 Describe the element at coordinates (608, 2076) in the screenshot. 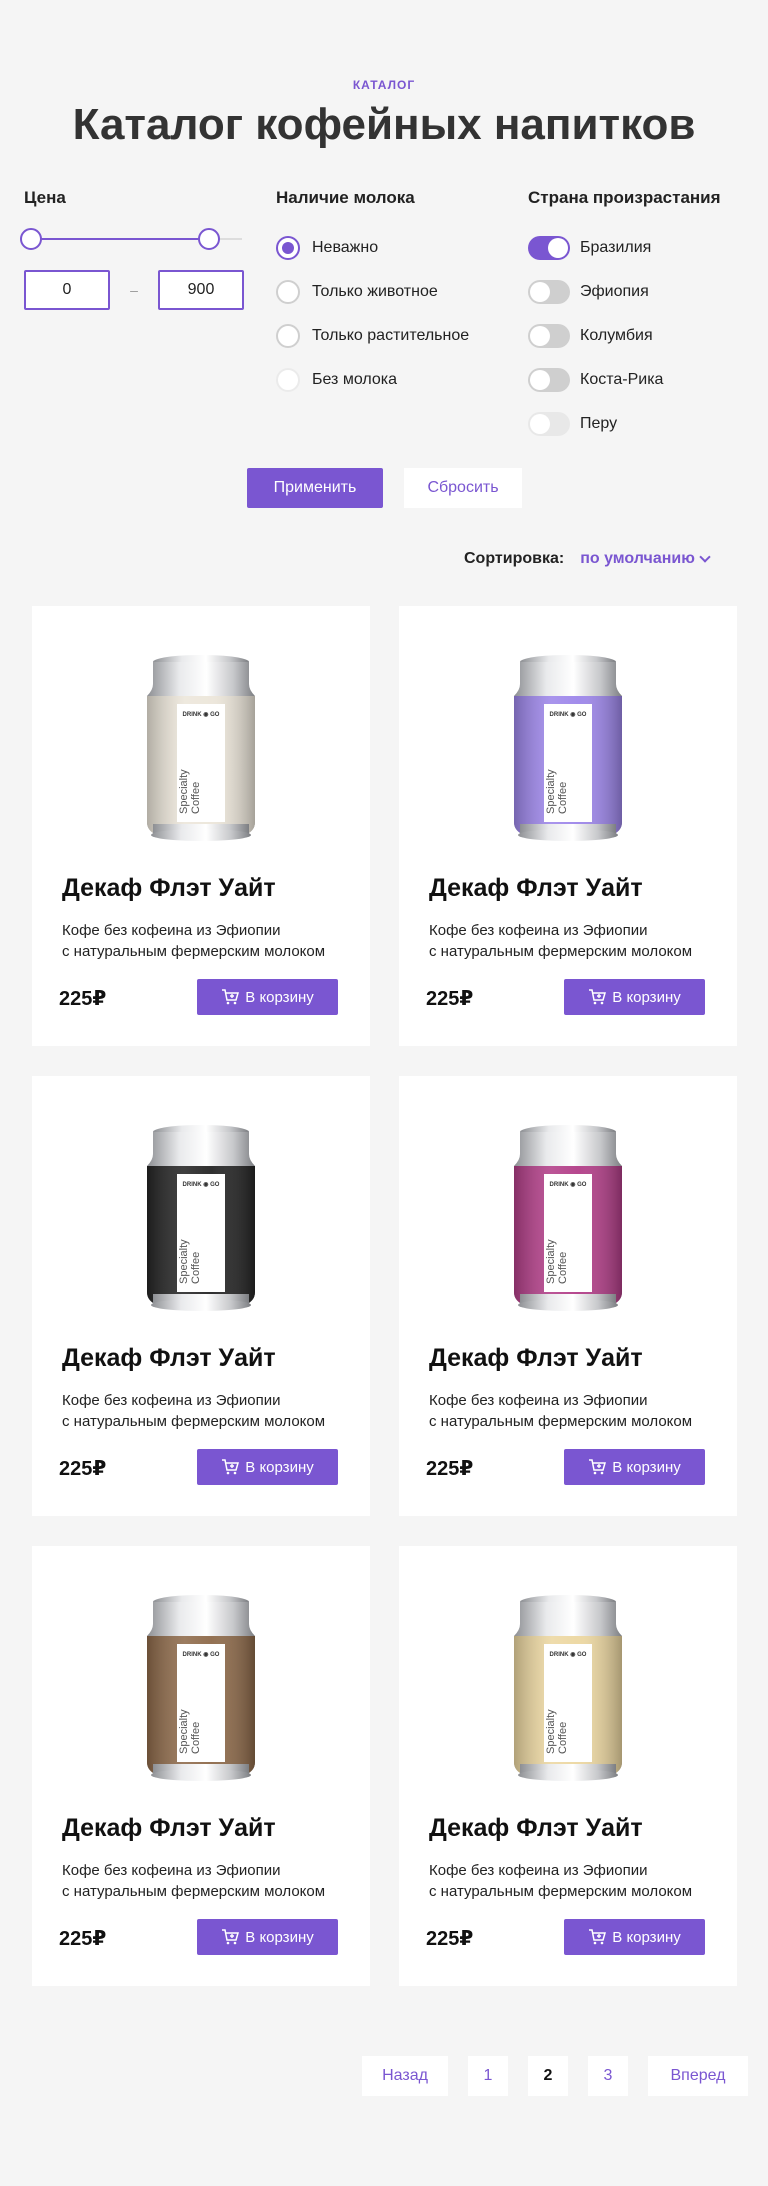

I see `pagination-page-3: 3` at that location.